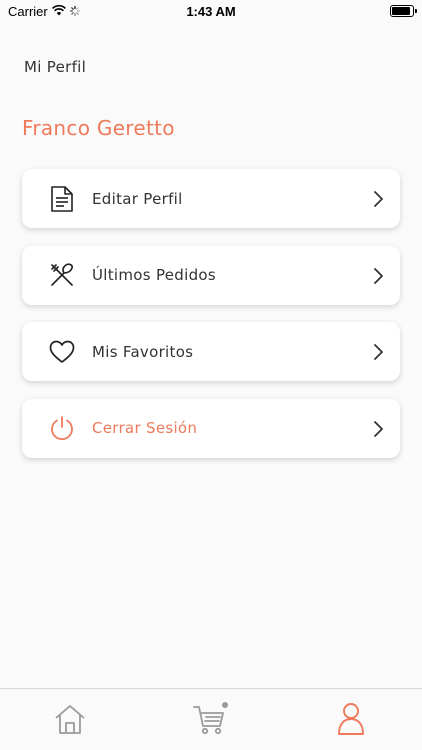  Describe the element at coordinates (62, 428) in the screenshot. I see `power-icon` at that location.